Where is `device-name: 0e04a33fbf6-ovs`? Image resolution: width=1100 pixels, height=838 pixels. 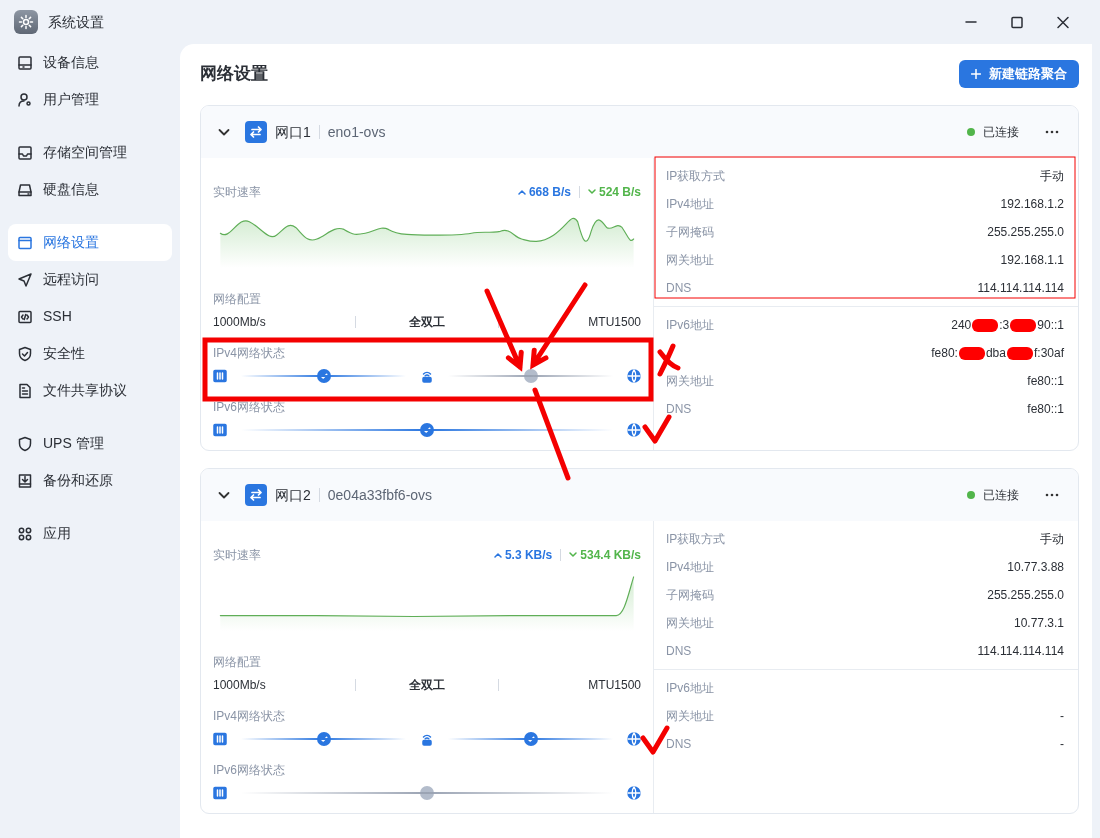 device-name: 0e04a33fbf6-ovs is located at coordinates (375, 495).